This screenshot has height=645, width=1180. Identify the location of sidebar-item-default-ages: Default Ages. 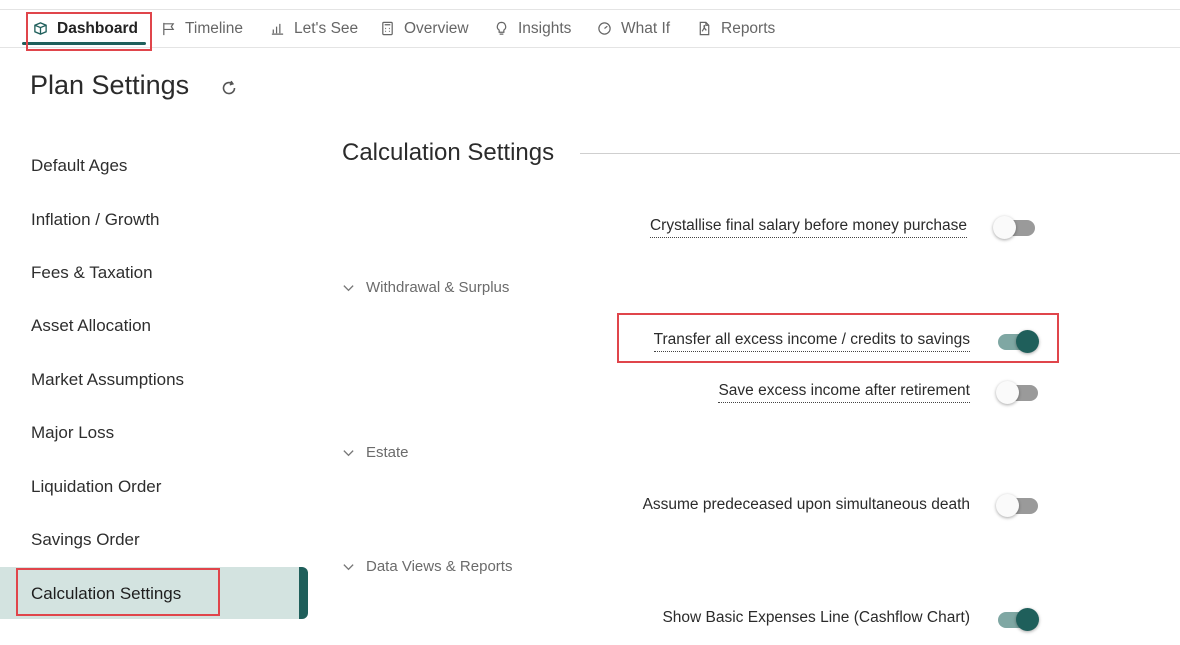
(79, 166).